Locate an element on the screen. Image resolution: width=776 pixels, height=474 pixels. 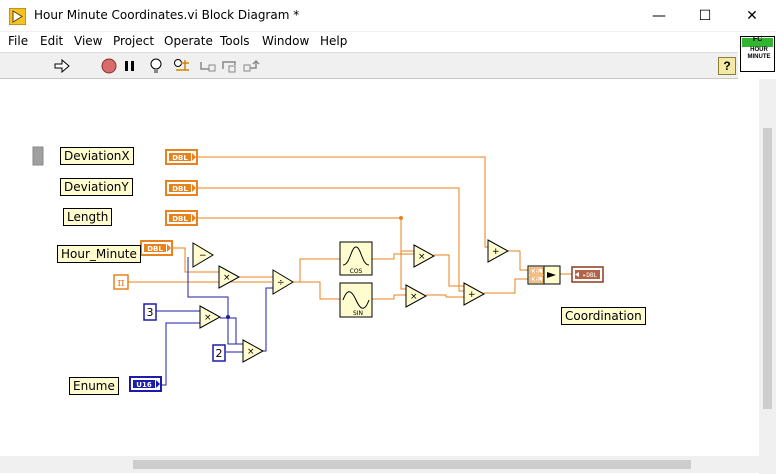
add-node-x: + is located at coordinates (498, 251).